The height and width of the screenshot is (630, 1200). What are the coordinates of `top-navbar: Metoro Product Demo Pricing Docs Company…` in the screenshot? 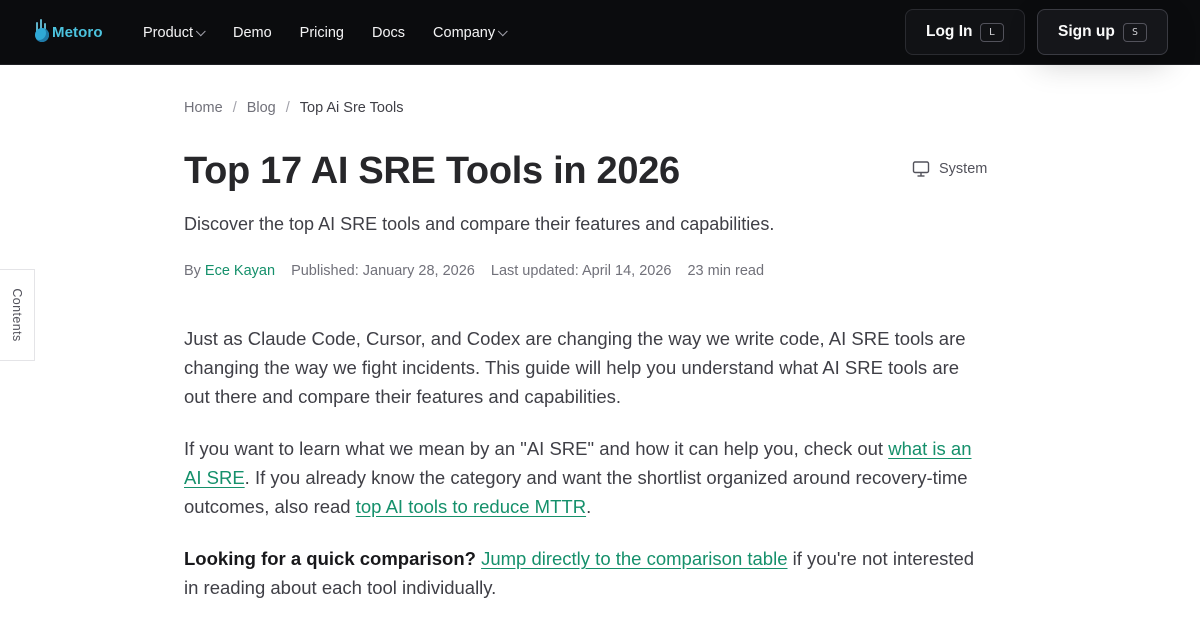 It's located at (600, 32).